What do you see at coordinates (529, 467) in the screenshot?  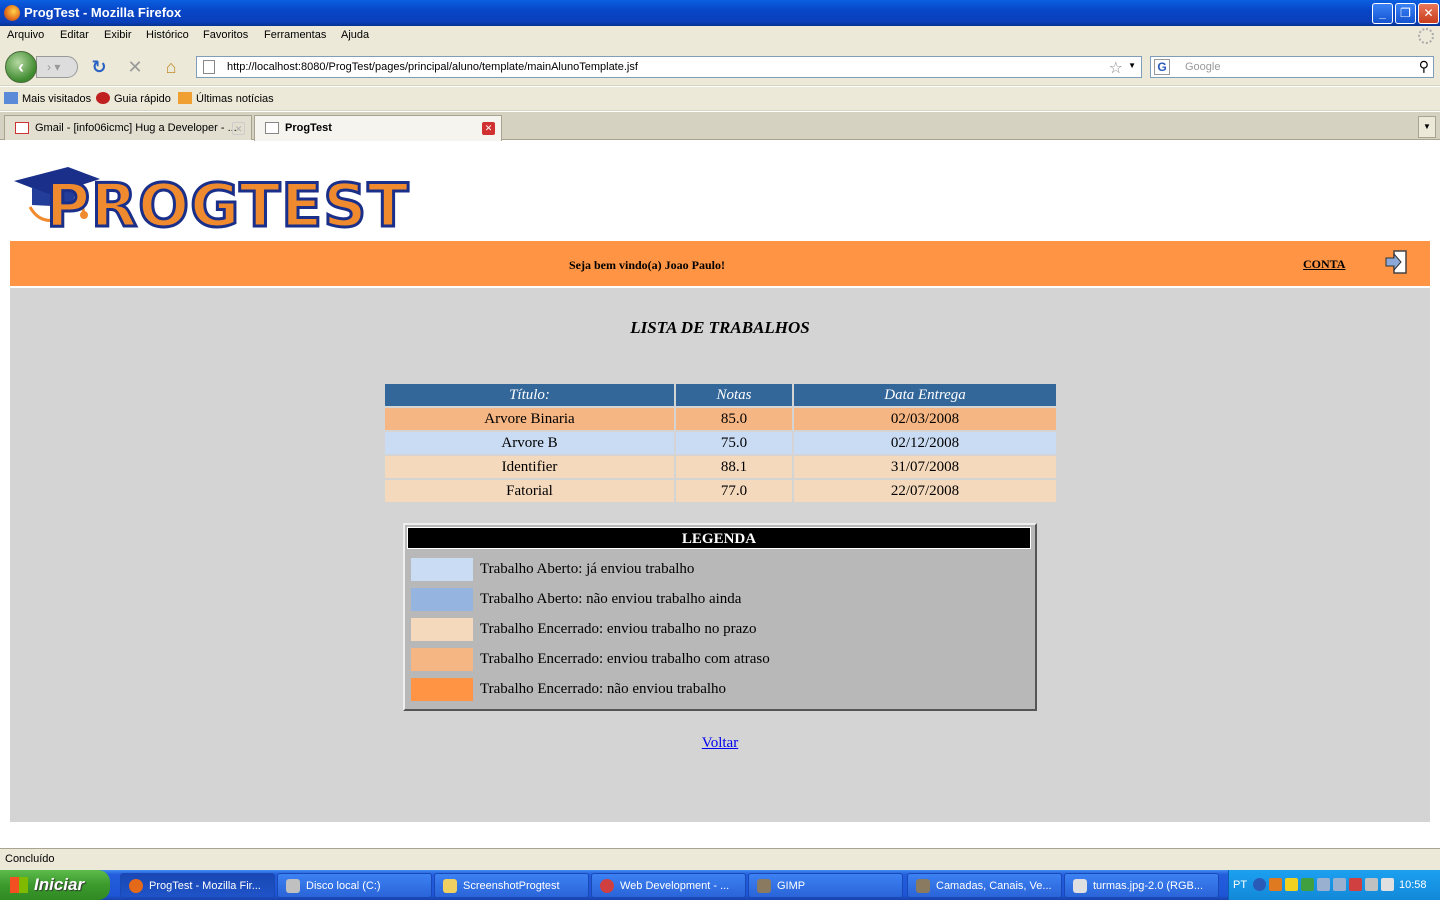 I see `cell-titulo: Identifier` at bounding box center [529, 467].